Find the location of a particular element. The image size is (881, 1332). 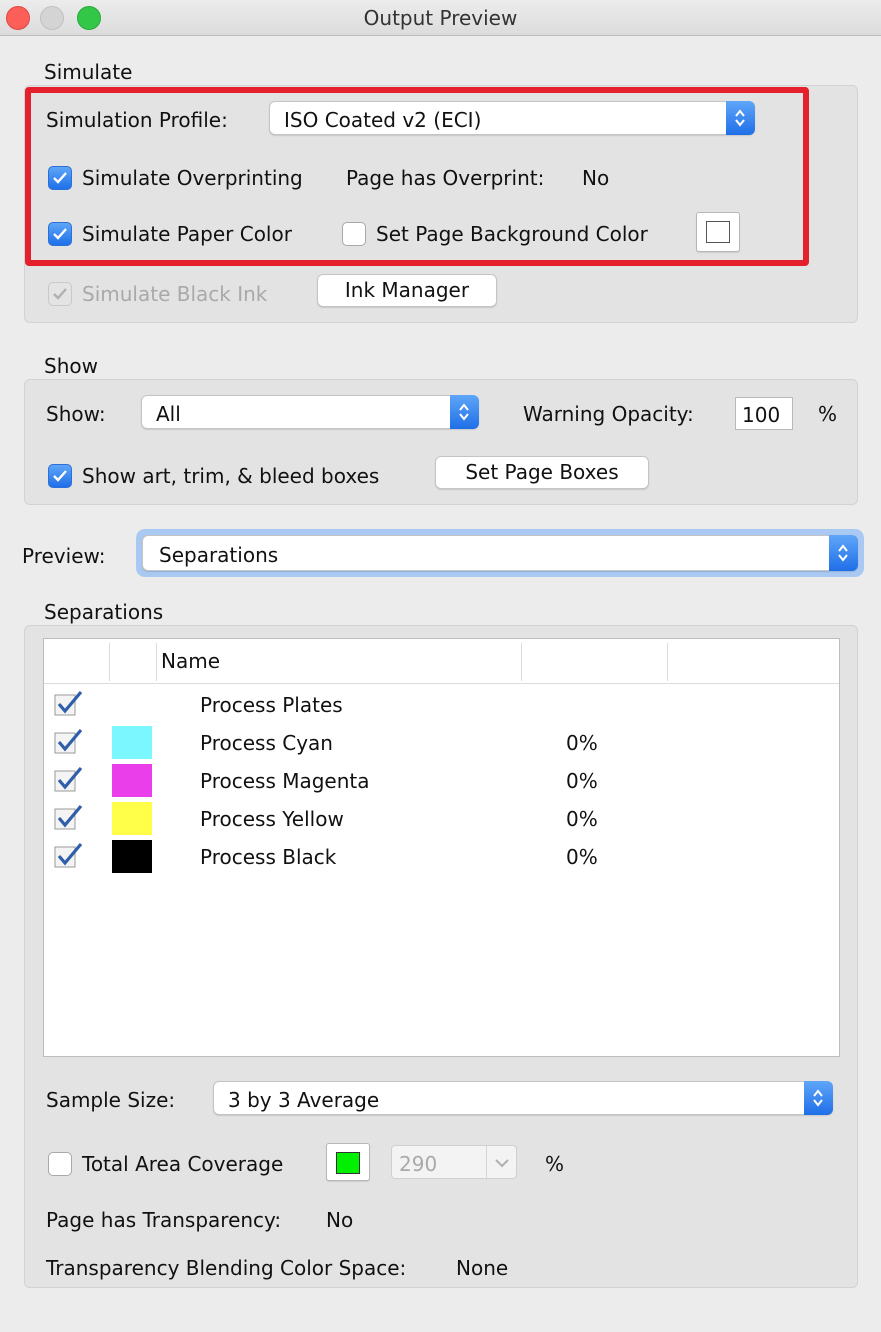

show-label: Show: is located at coordinates (76, 414).